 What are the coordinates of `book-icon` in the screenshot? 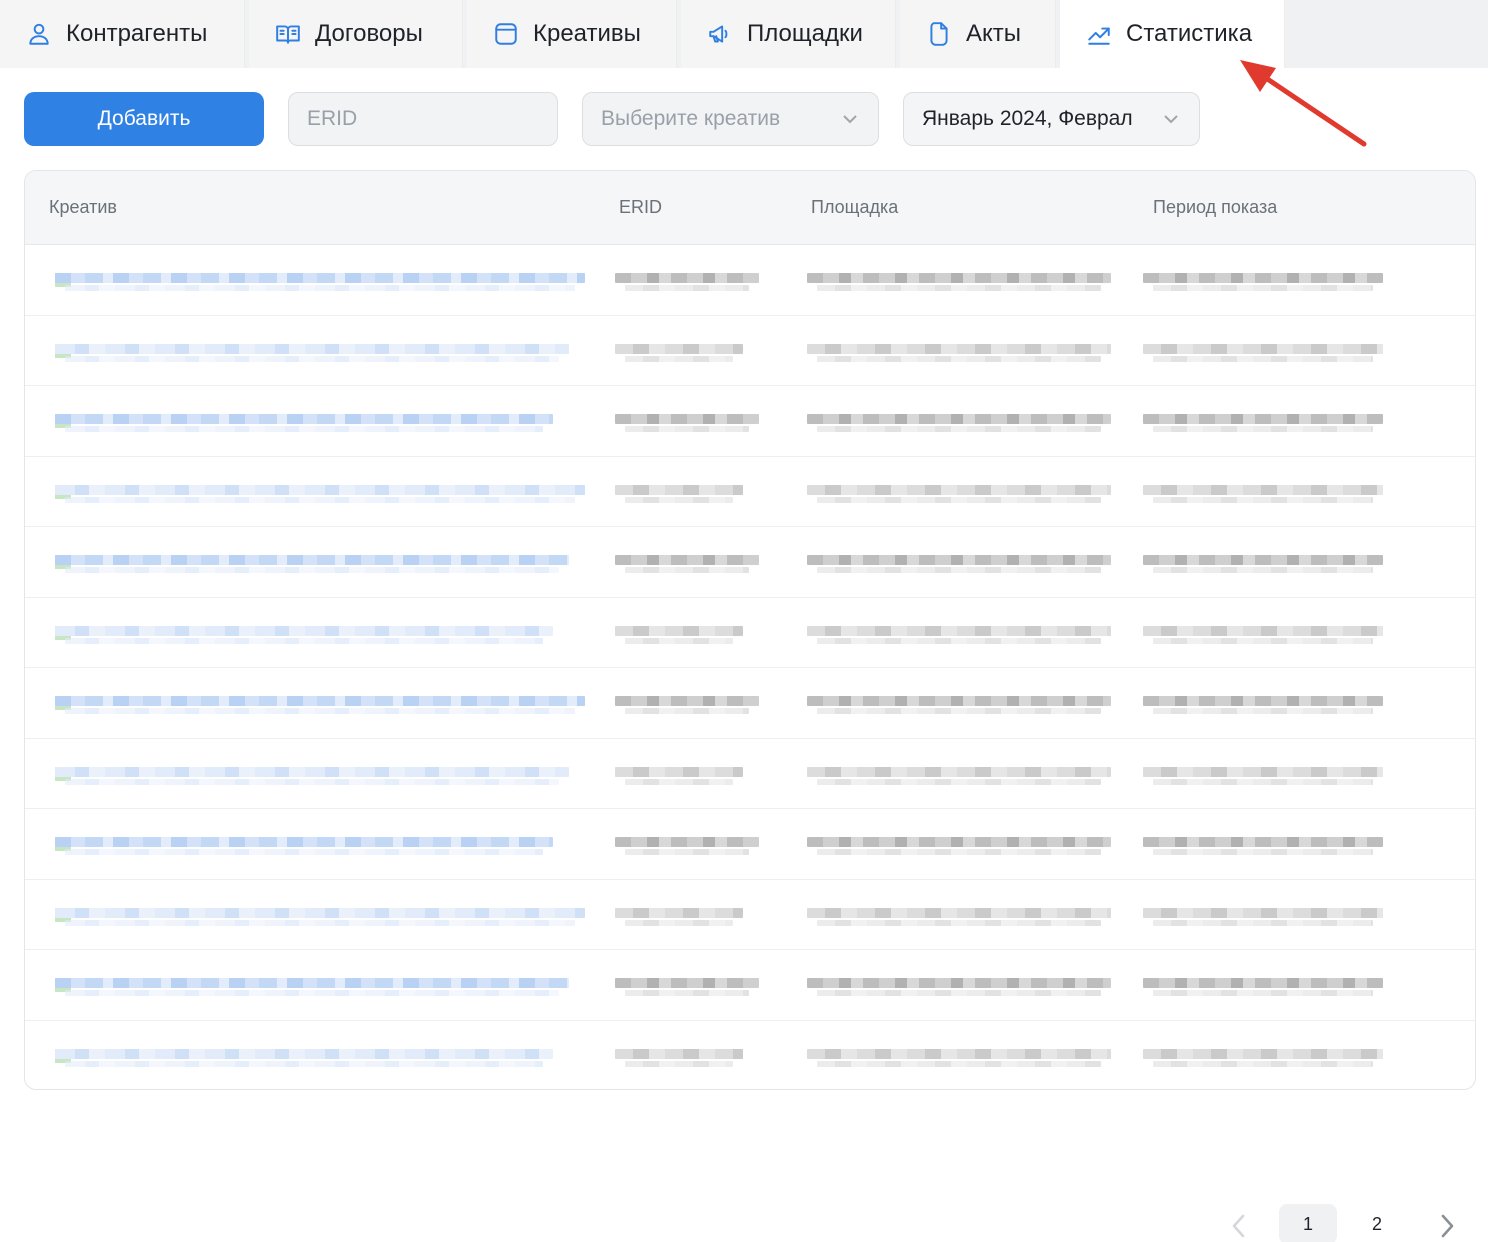 It's located at (288, 34).